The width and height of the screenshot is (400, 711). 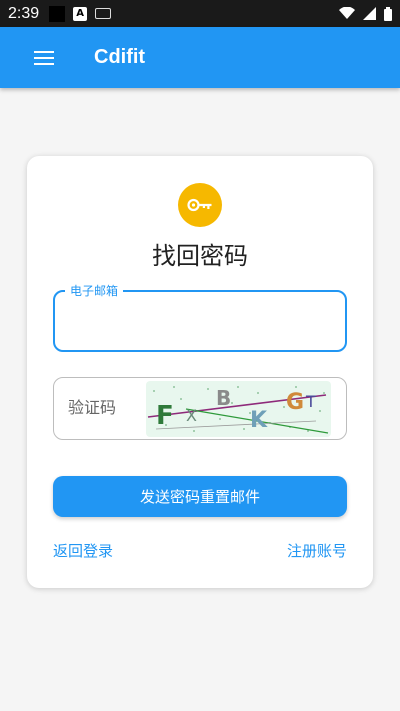 What do you see at coordinates (200, 205) in the screenshot?
I see `key-icon` at bounding box center [200, 205].